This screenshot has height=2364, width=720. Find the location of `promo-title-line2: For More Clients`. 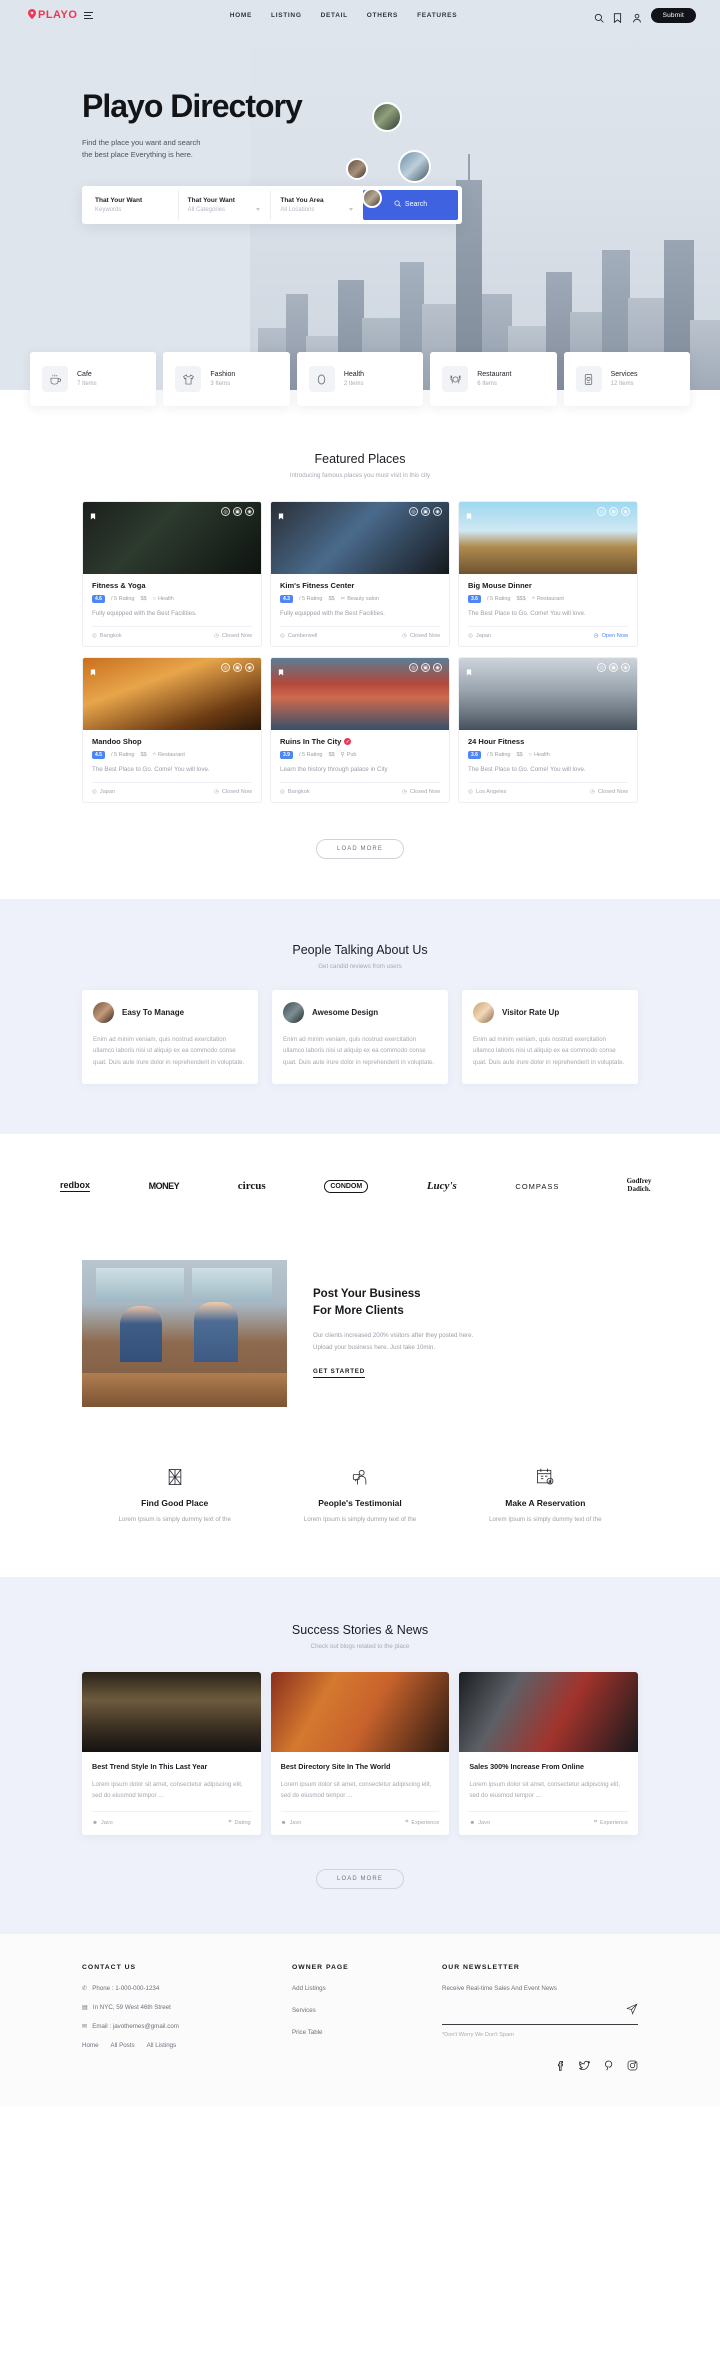

promo-title-line2: For More Clients is located at coordinates (358, 1311).